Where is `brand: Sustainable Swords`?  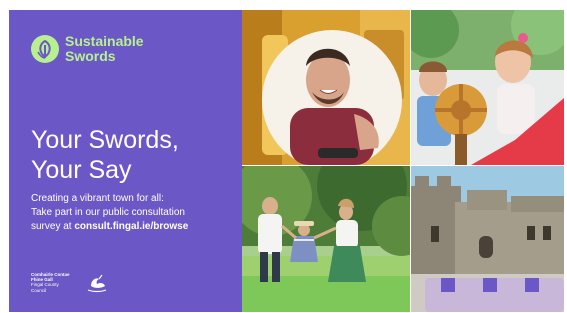
brand: Sustainable Swords is located at coordinates (87, 49).